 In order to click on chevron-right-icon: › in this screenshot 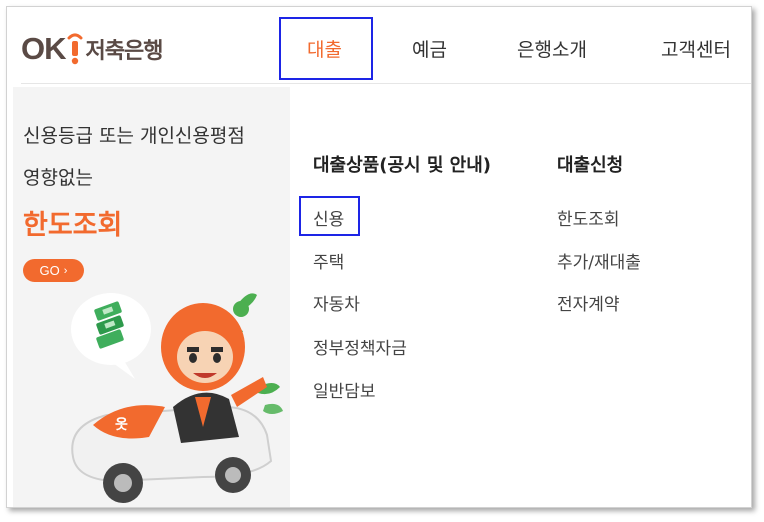, I will do `click(65, 270)`.